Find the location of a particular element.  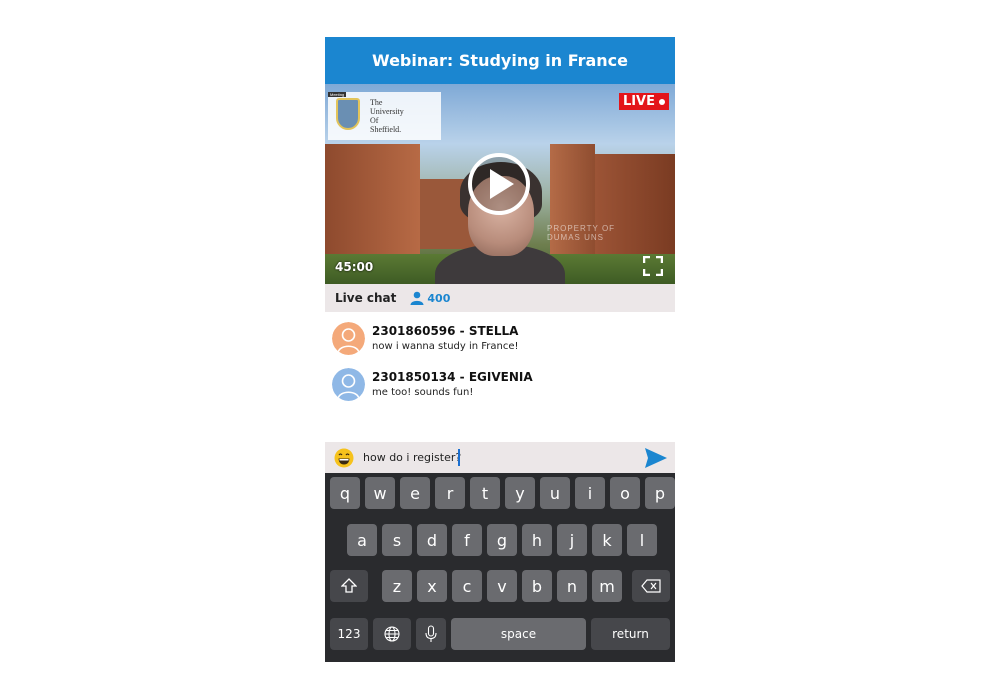

university-logo: Meeting The University Of Sheffield. is located at coordinates (384, 116).